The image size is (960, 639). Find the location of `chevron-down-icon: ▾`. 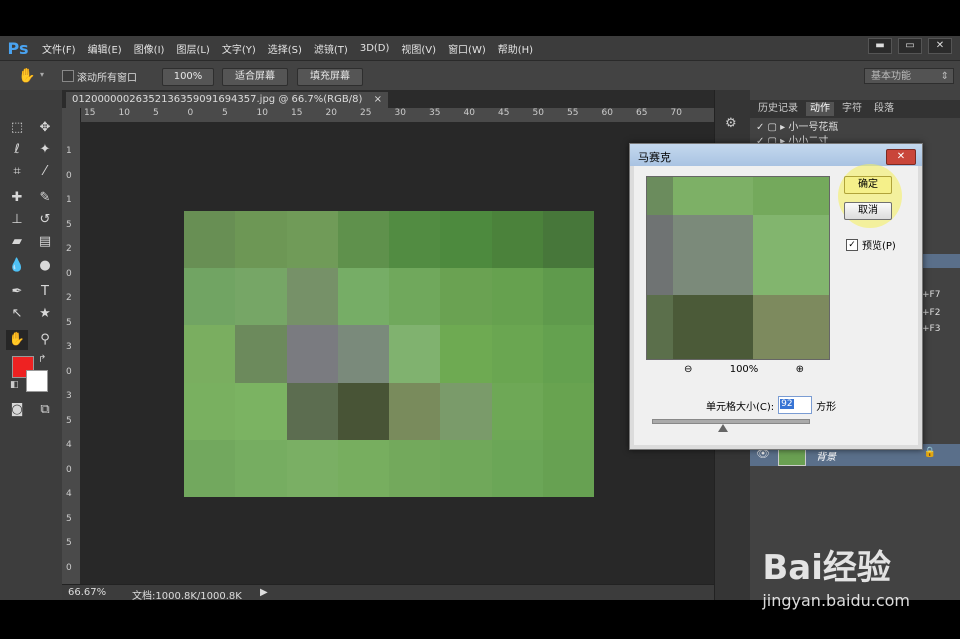

chevron-down-icon: ▾ is located at coordinates (42, 74).